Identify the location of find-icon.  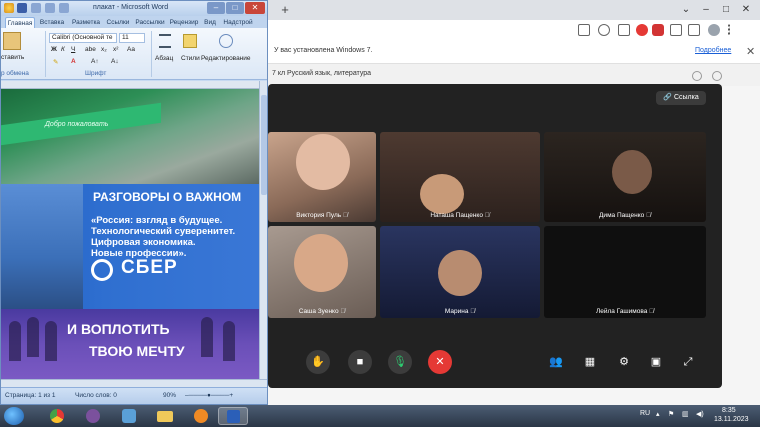
(226, 41).